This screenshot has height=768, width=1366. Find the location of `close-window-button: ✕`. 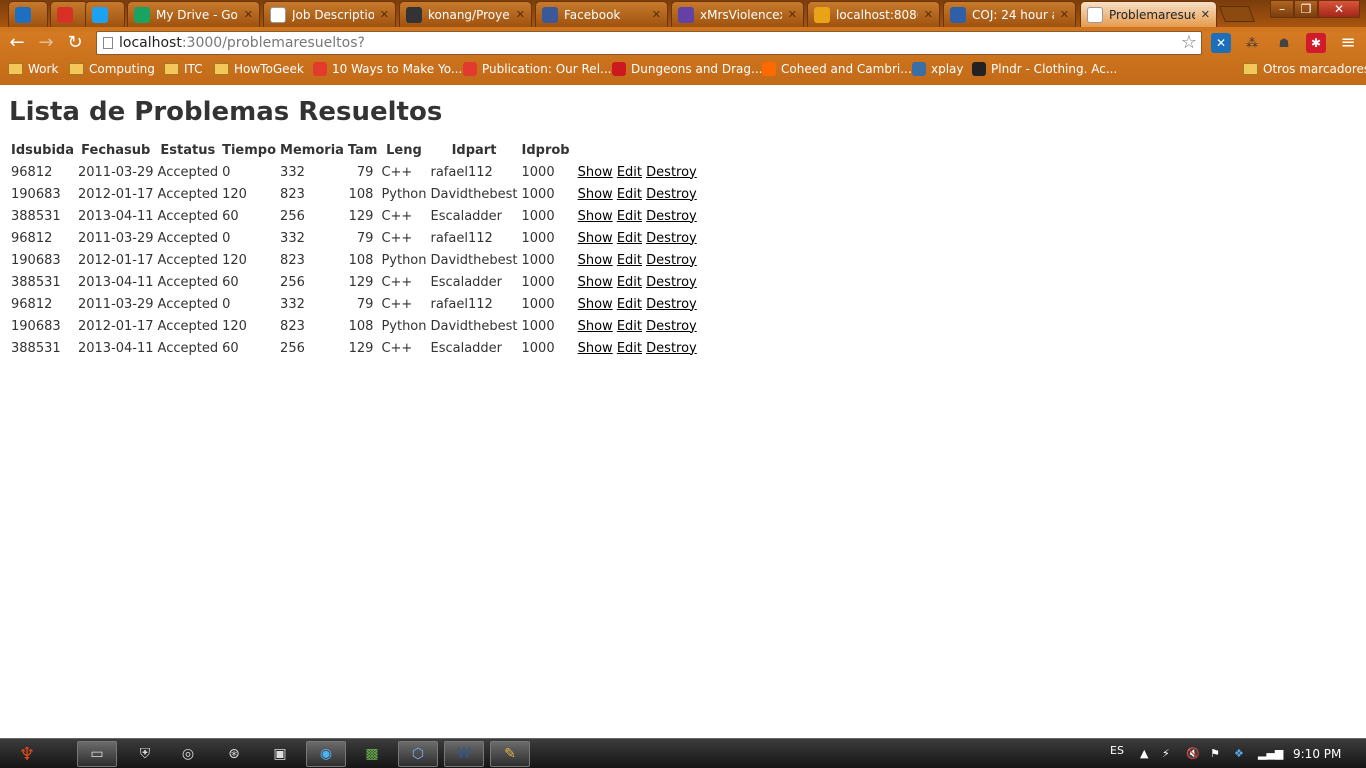

close-window-button: ✕ is located at coordinates (1339, 9).